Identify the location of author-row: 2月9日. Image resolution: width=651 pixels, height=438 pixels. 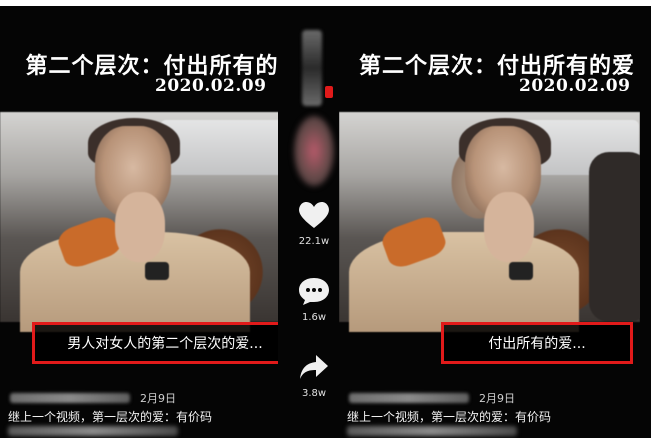
(489, 398).